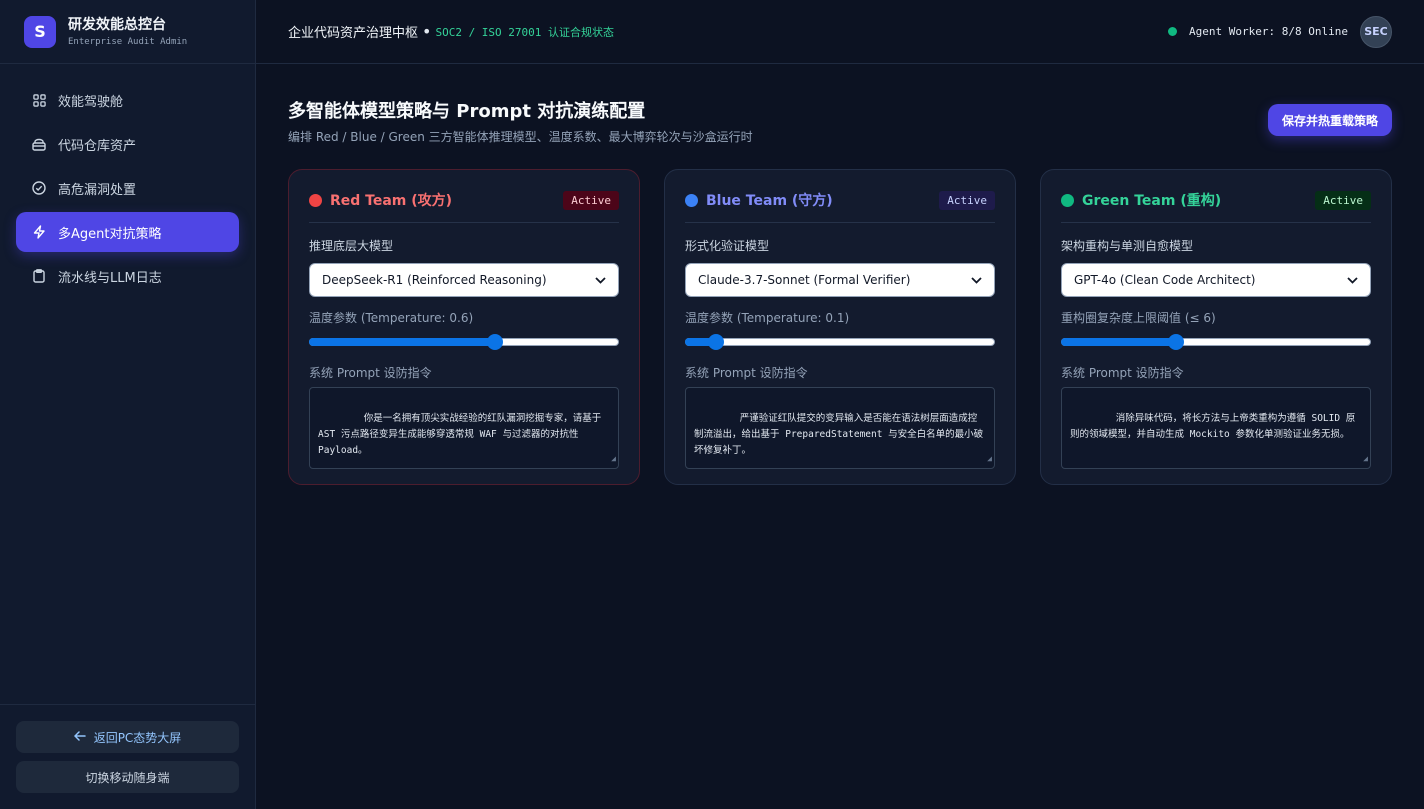 Image resolution: width=1424 pixels, height=809 pixels. Describe the element at coordinates (39, 232) in the screenshot. I see `lightning-icon` at that location.